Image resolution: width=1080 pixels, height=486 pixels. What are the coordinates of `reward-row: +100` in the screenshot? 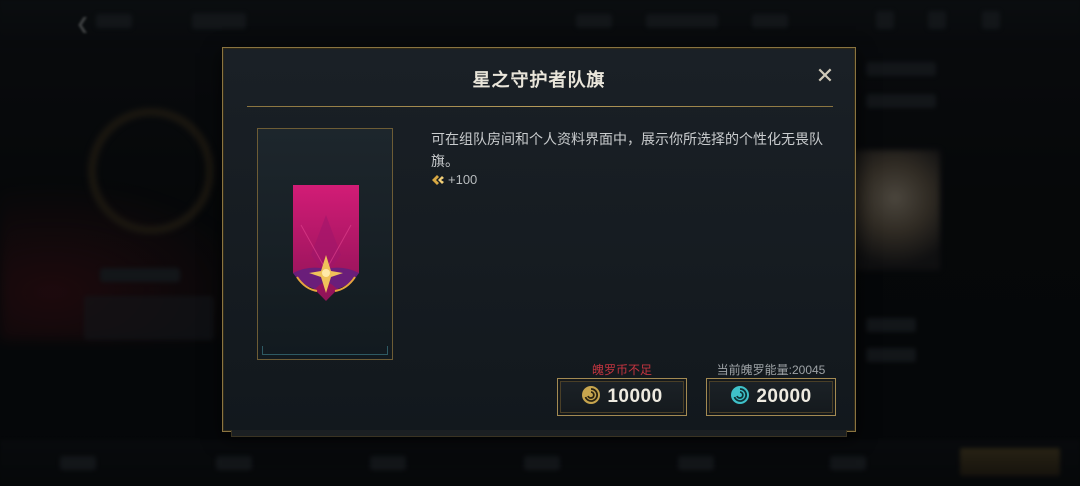 It's located at (454, 179).